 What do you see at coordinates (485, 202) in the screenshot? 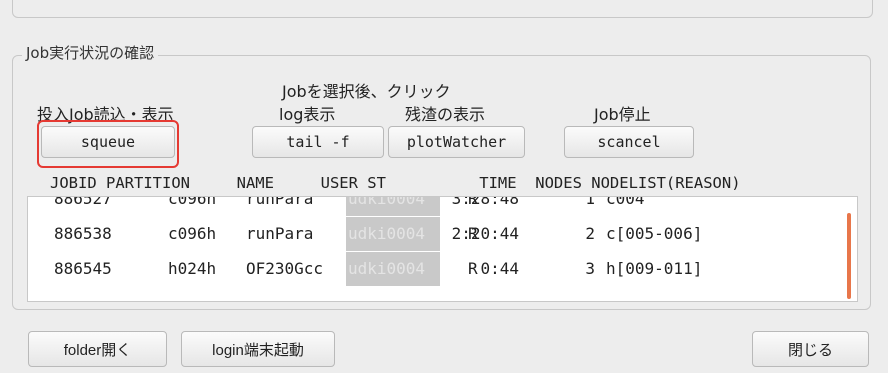
I see `time-cell: 3:28:48` at bounding box center [485, 202].